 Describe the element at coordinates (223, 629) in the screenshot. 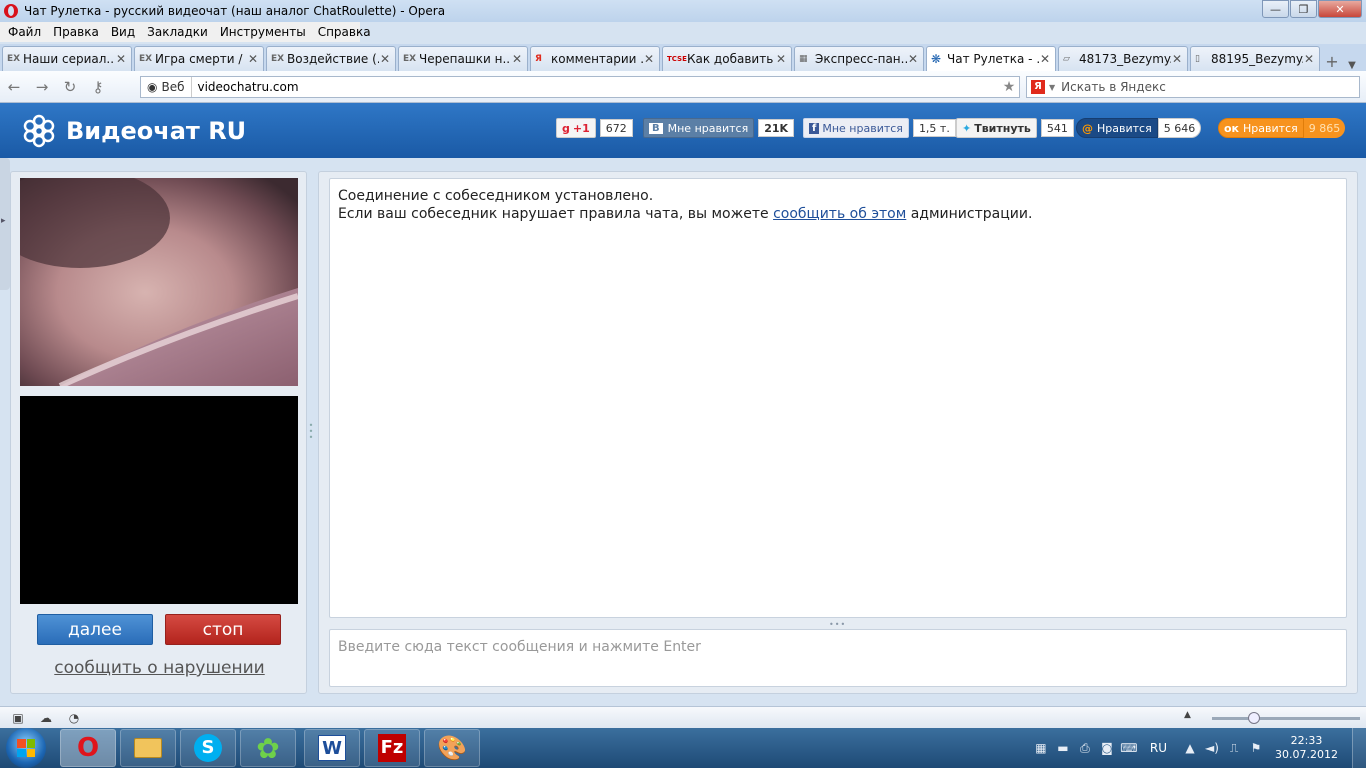

I see `stop-button: стоп` at that location.